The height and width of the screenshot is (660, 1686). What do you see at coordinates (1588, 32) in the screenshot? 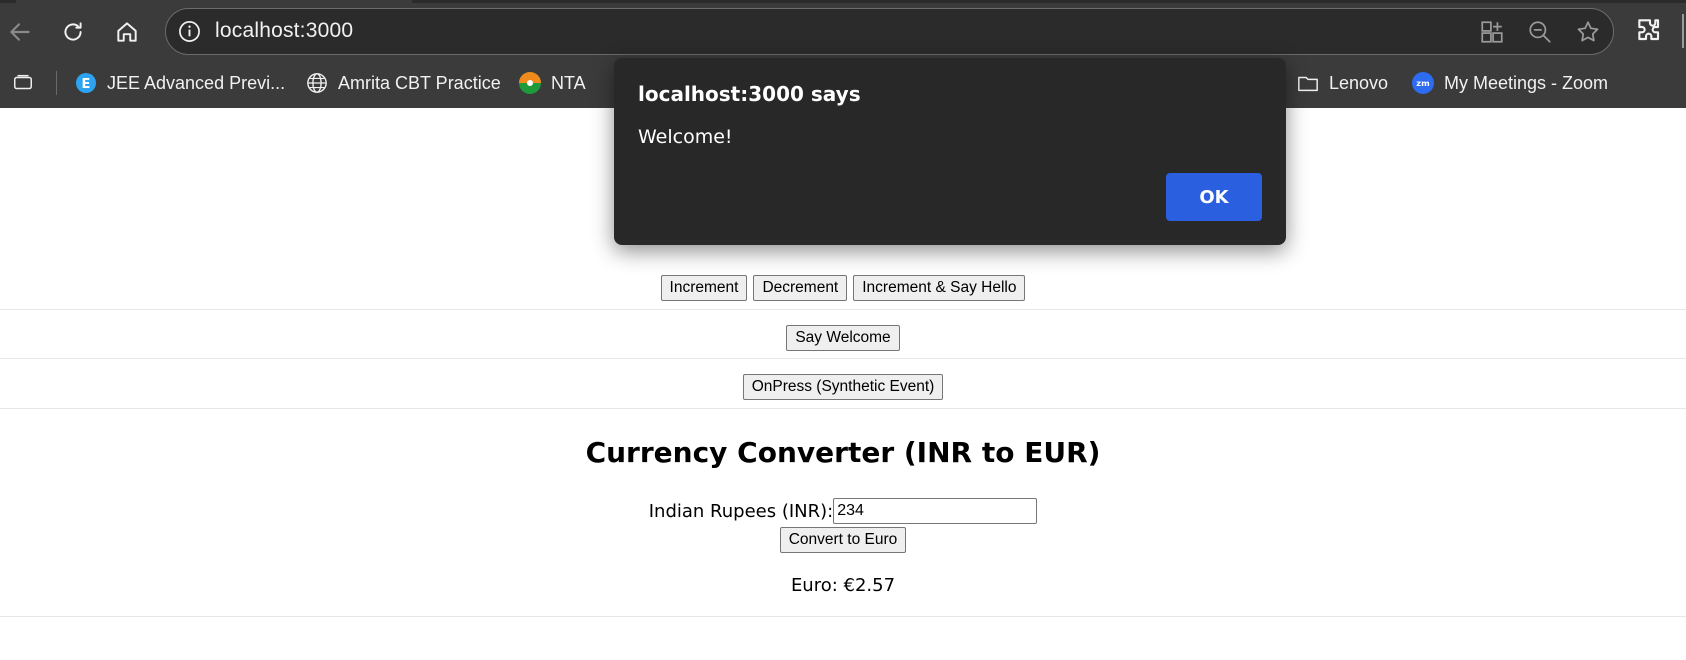
I see `favorite-star-icon` at bounding box center [1588, 32].